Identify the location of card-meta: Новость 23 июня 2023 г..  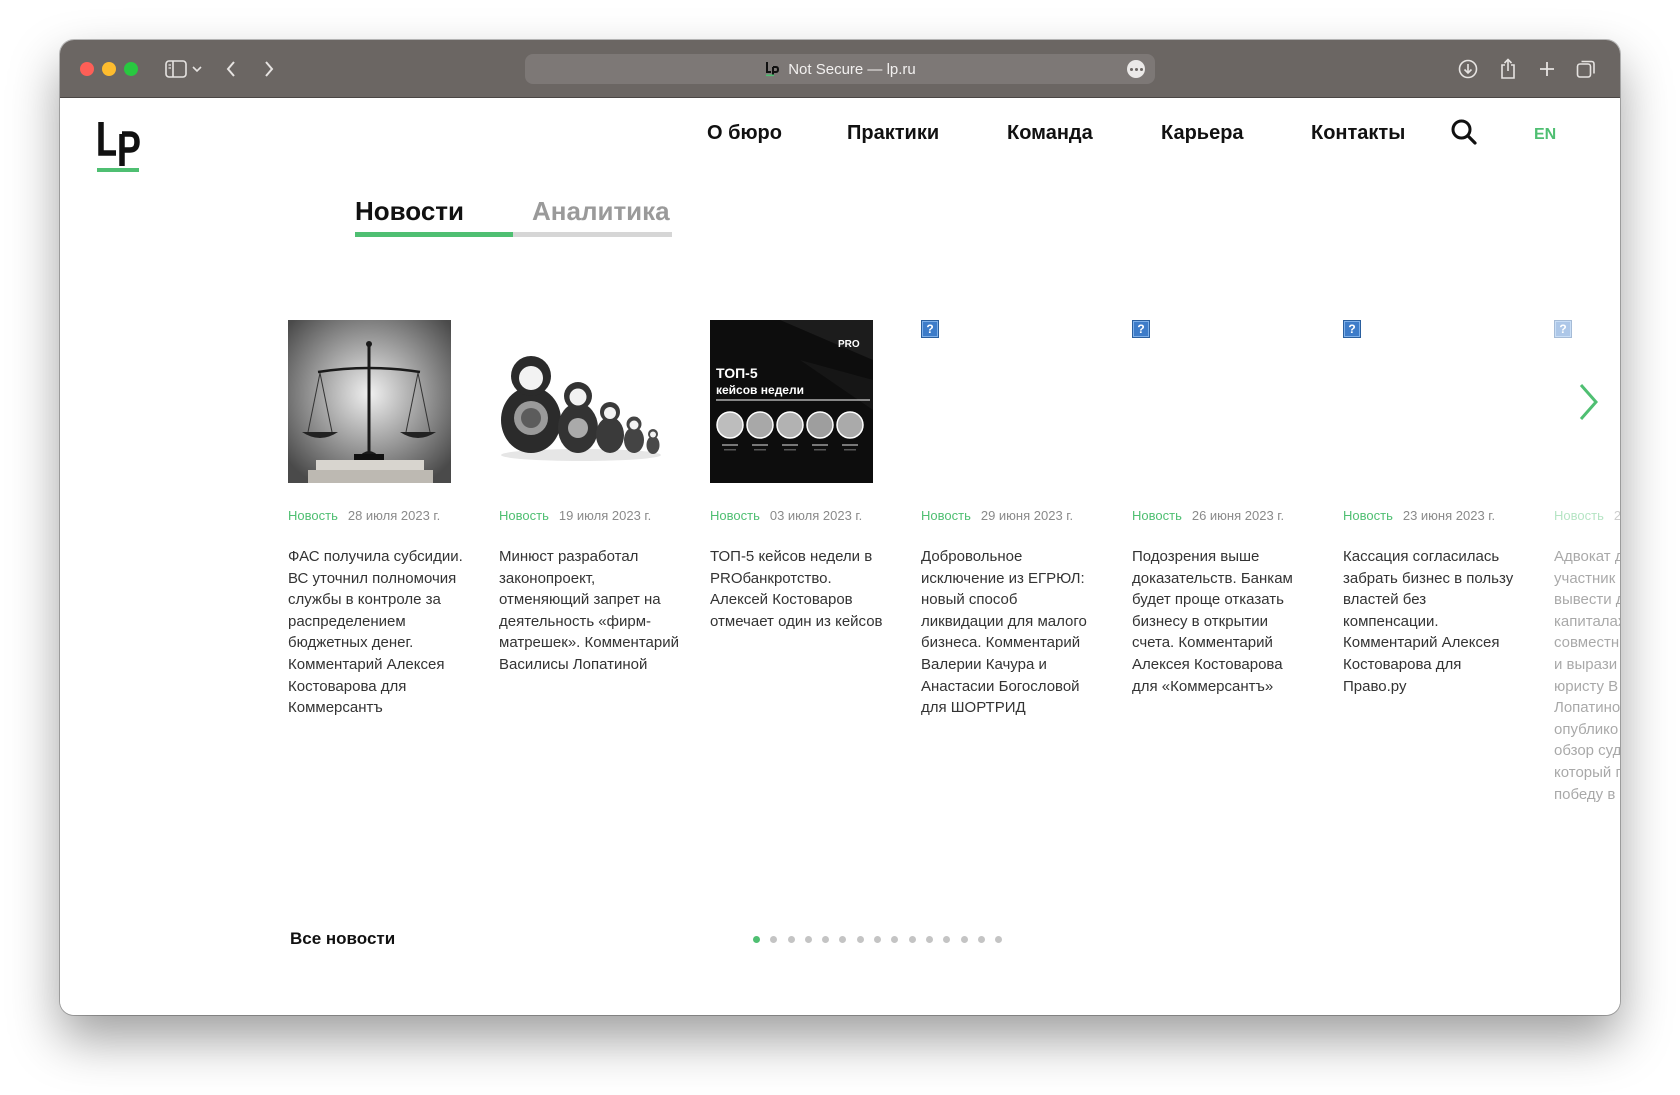
(1433, 515).